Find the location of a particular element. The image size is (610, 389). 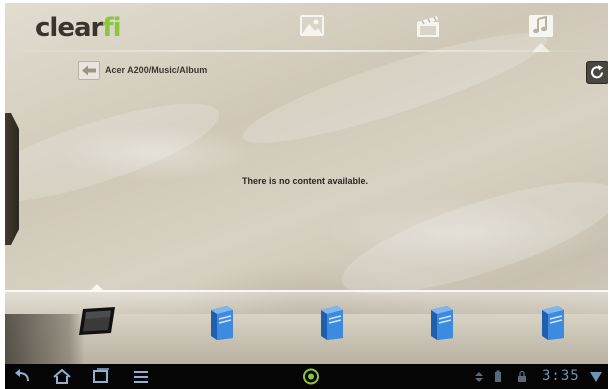

back-icon is located at coordinates (23, 376).